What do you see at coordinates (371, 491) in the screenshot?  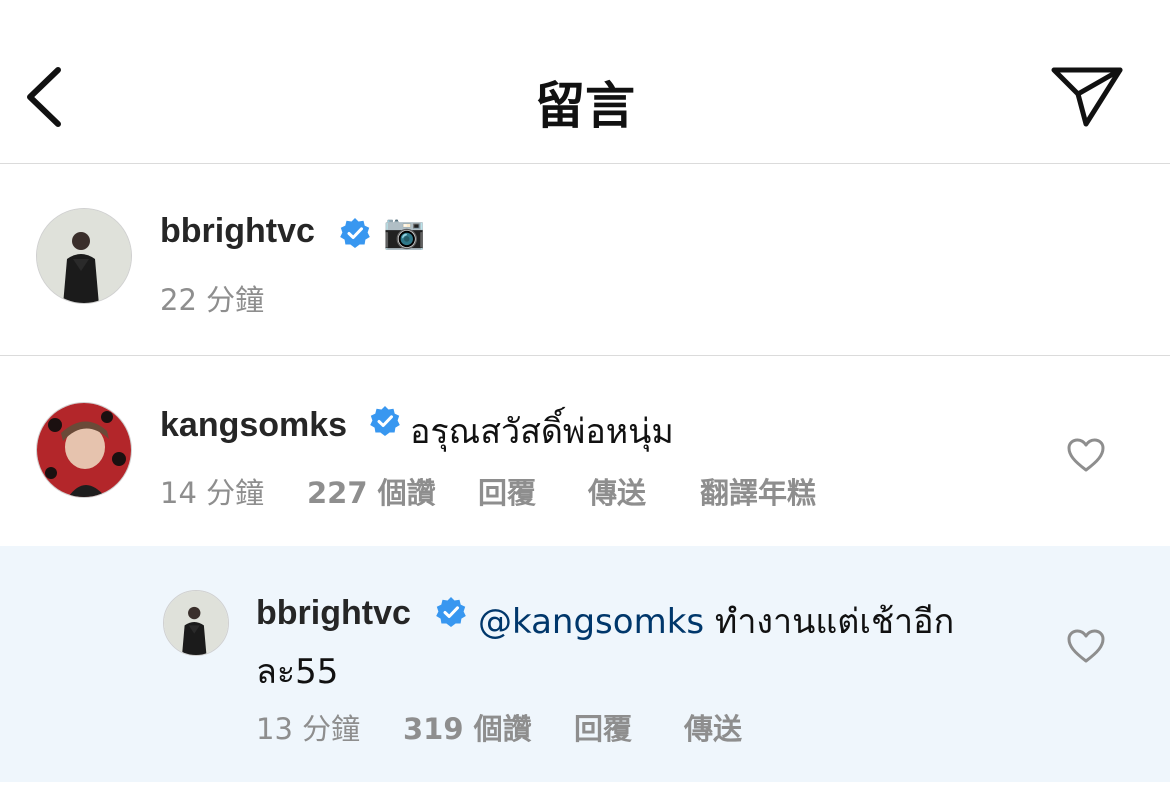 I see `comment-like-count: 227 個讚` at bounding box center [371, 491].